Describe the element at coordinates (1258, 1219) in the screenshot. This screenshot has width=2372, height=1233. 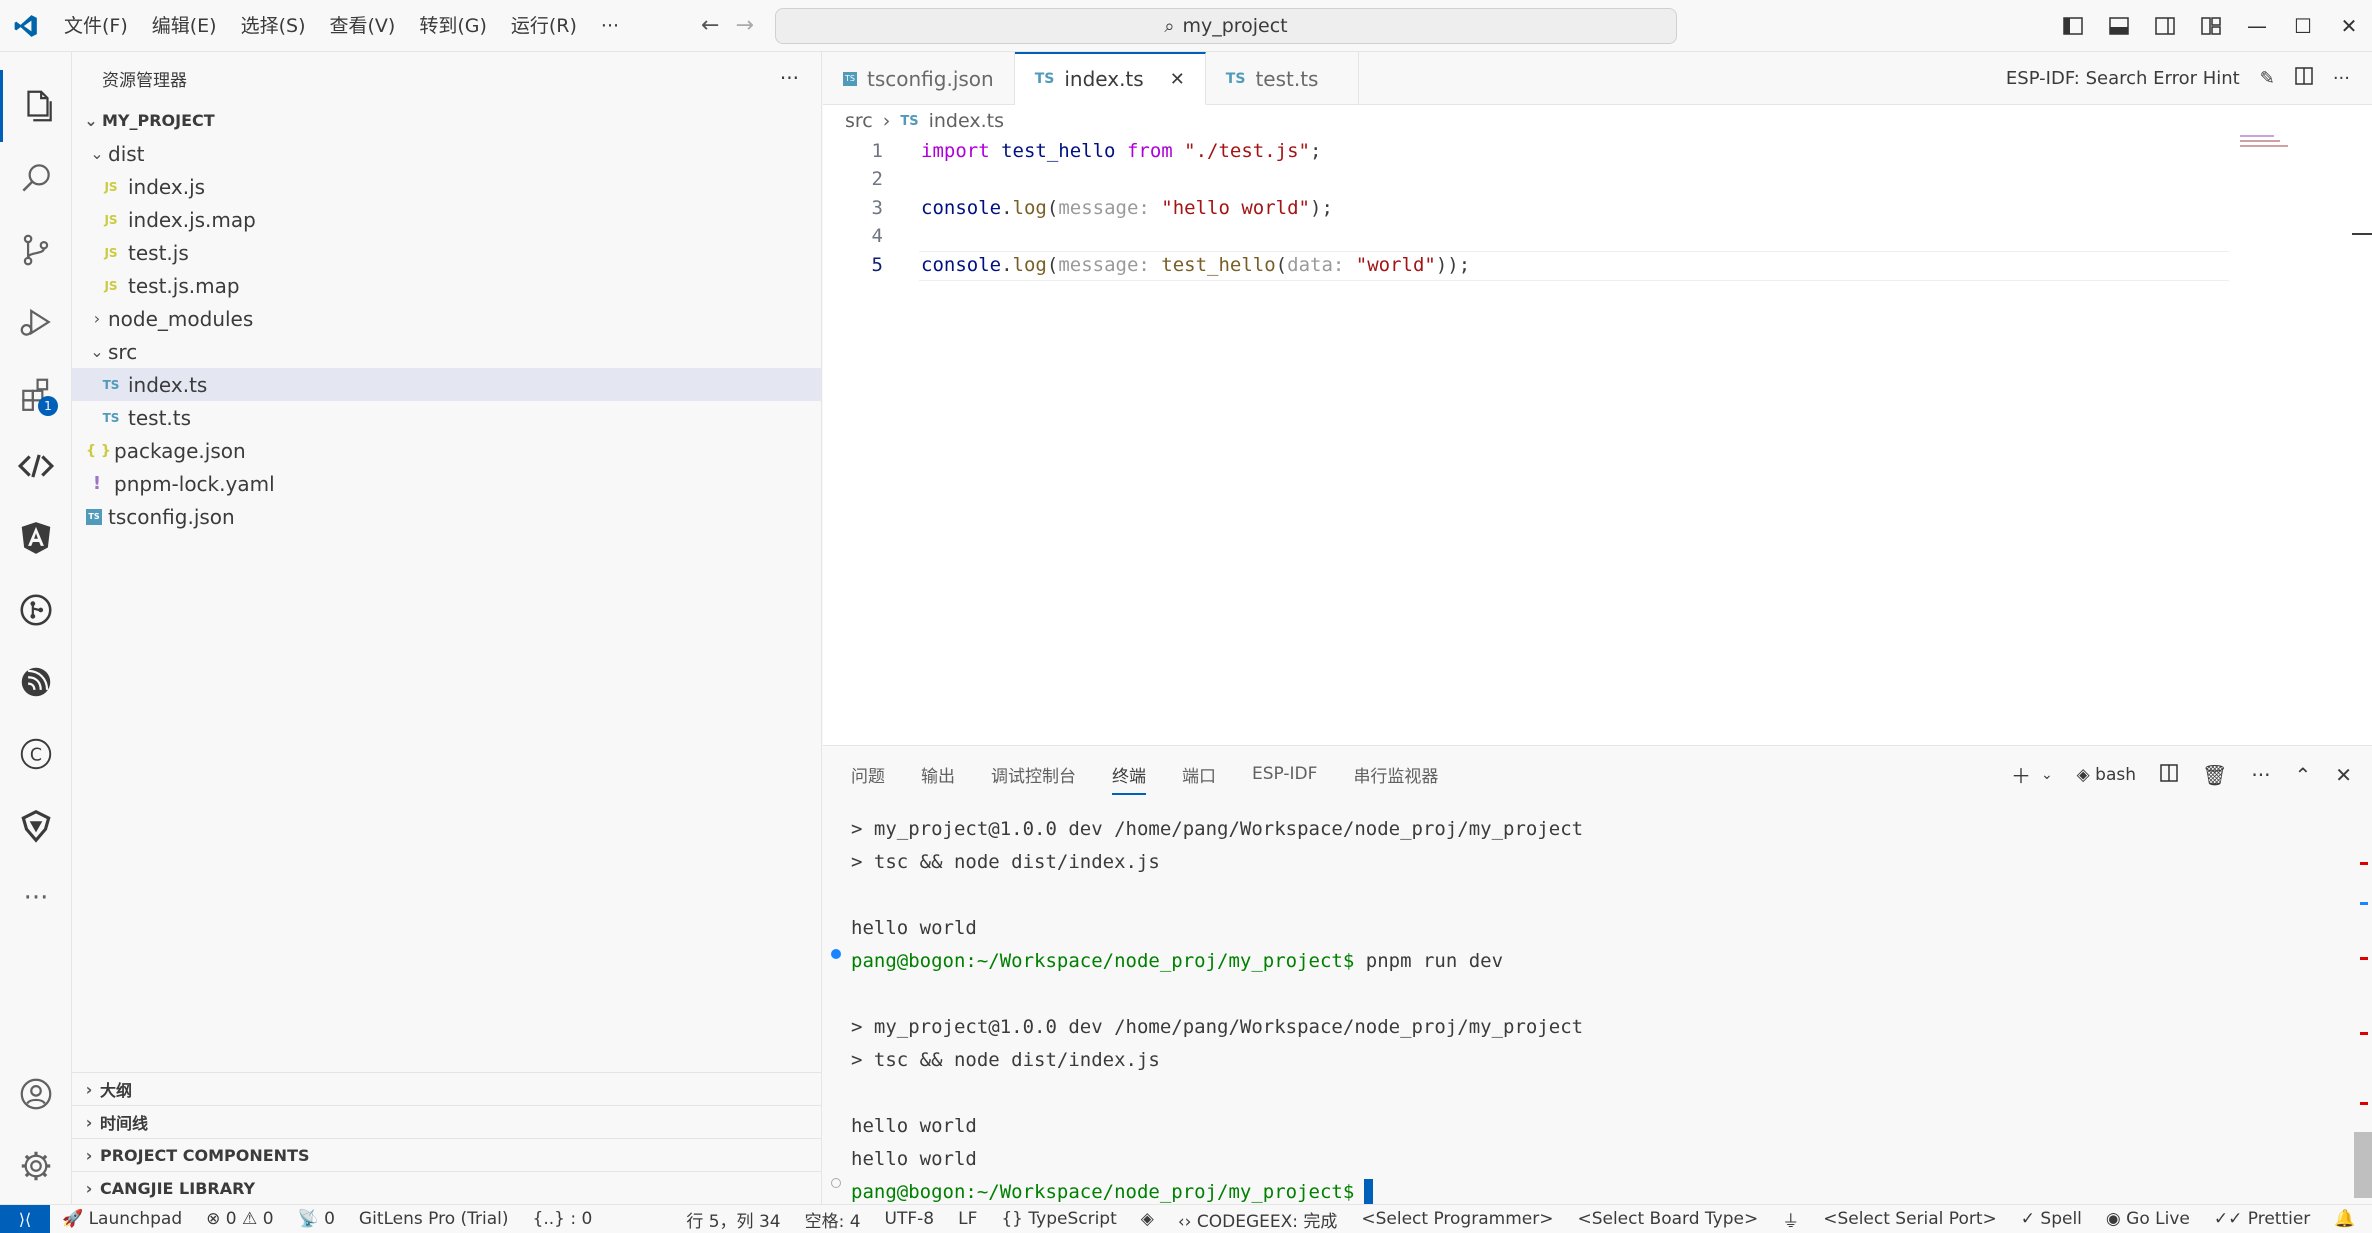
I see `codegeex-item: ‹› CODEGEEX: 完成` at that location.